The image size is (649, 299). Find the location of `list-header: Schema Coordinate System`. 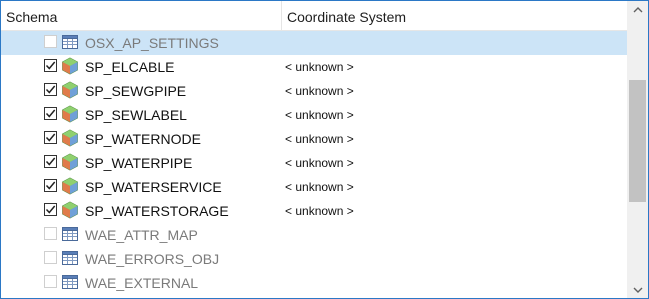

list-header: Schema Coordinate System is located at coordinates (314, 16).